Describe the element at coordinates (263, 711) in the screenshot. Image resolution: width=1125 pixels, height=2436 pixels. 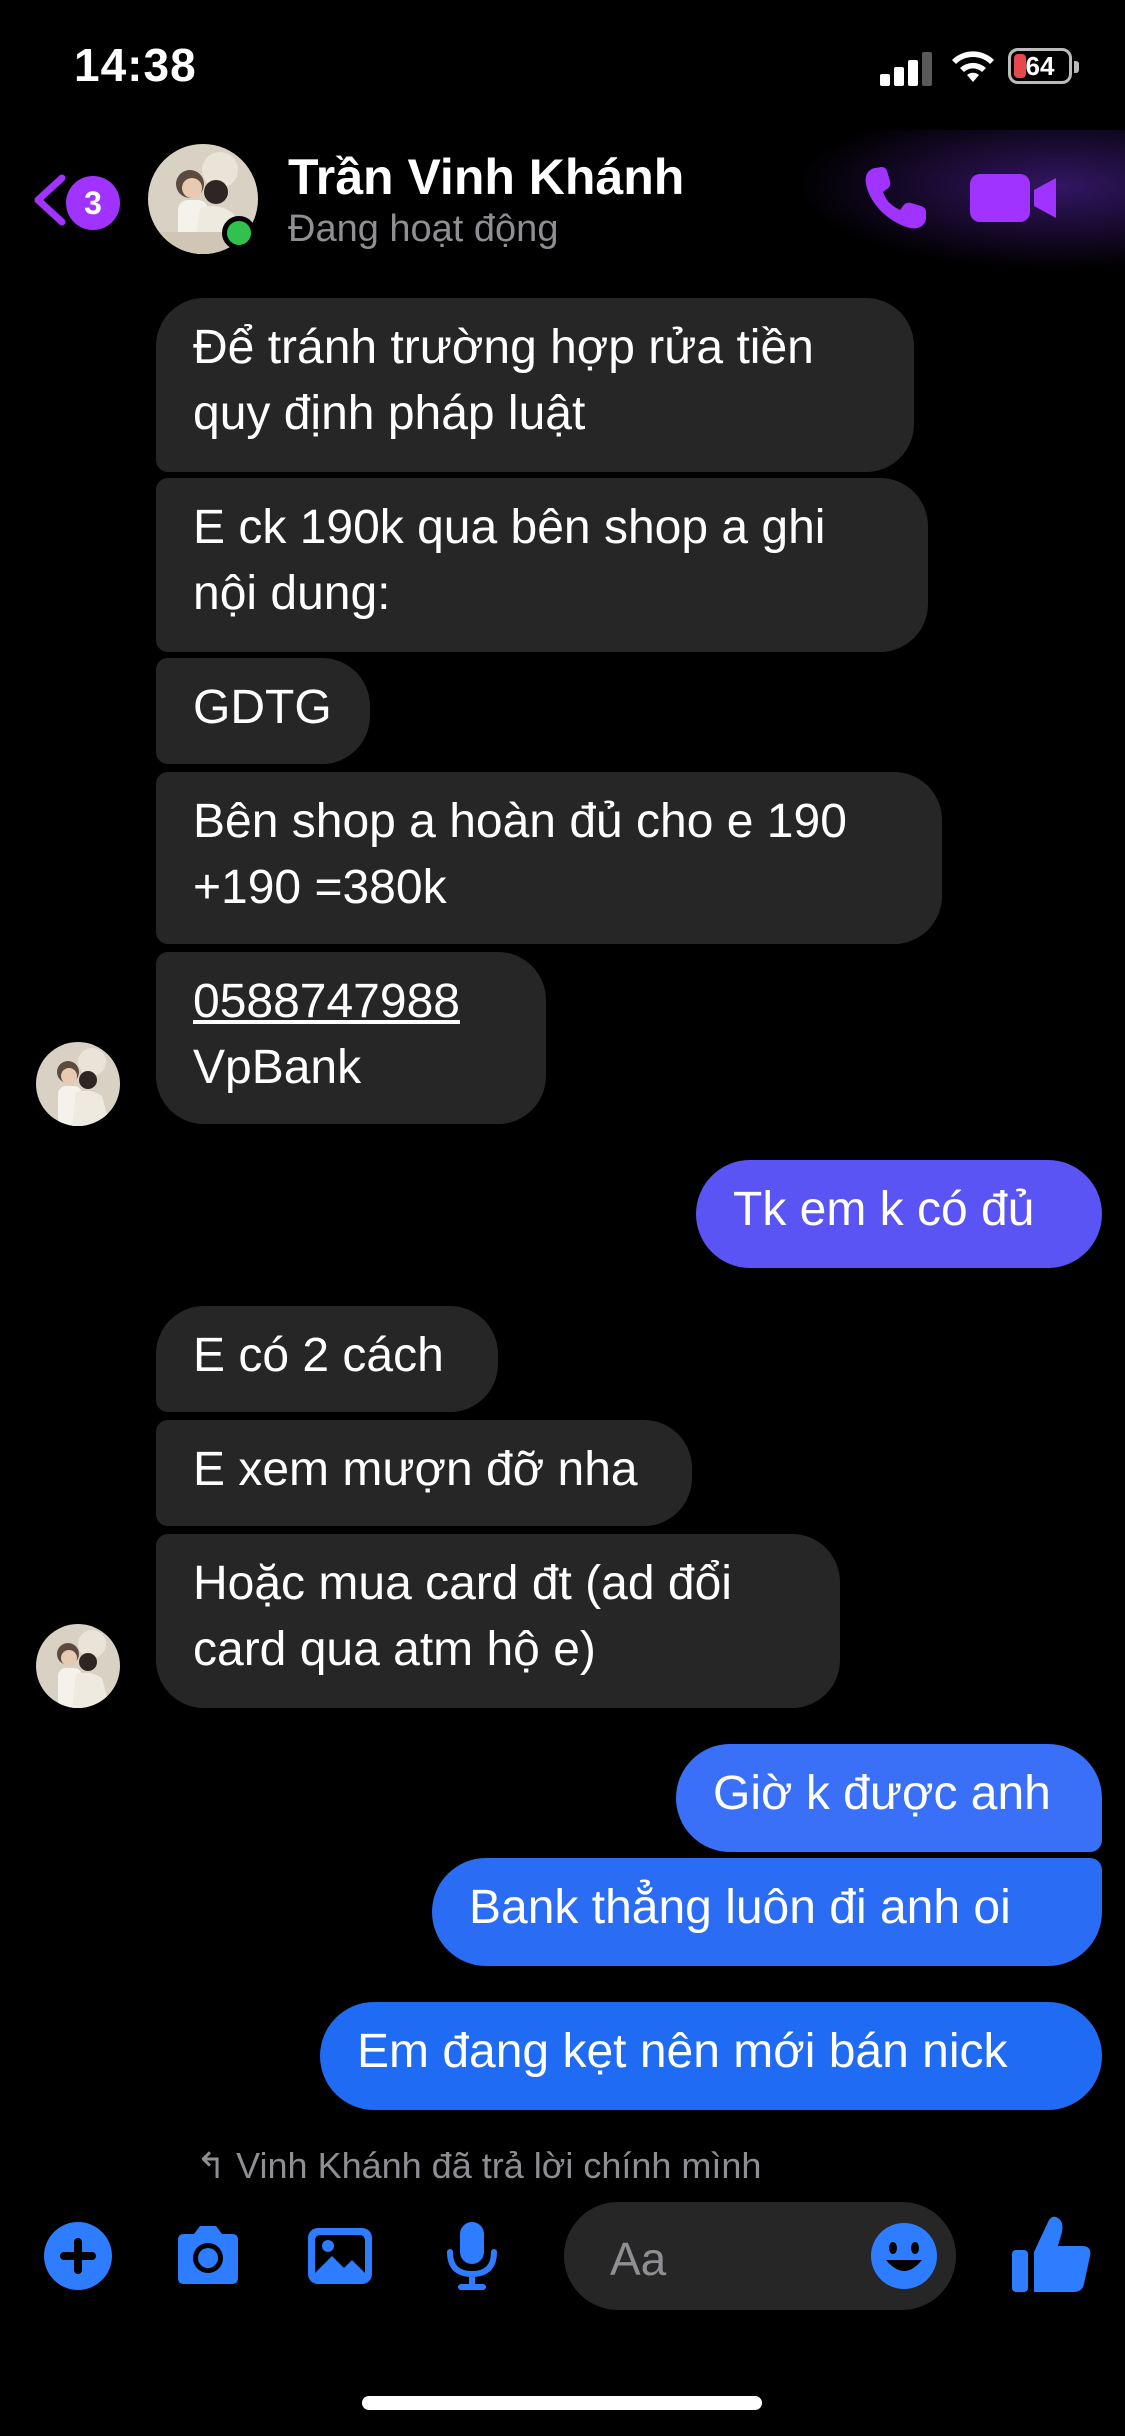
I see `message-bubble: GDTG` at that location.